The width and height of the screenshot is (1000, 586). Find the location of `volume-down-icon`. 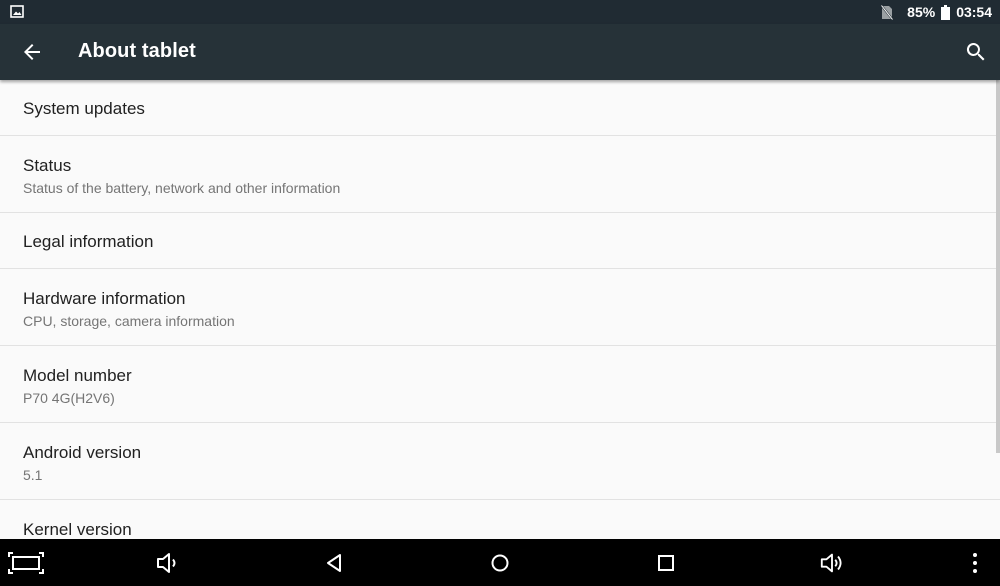

volume-down-icon is located at coordinates (168, 563).